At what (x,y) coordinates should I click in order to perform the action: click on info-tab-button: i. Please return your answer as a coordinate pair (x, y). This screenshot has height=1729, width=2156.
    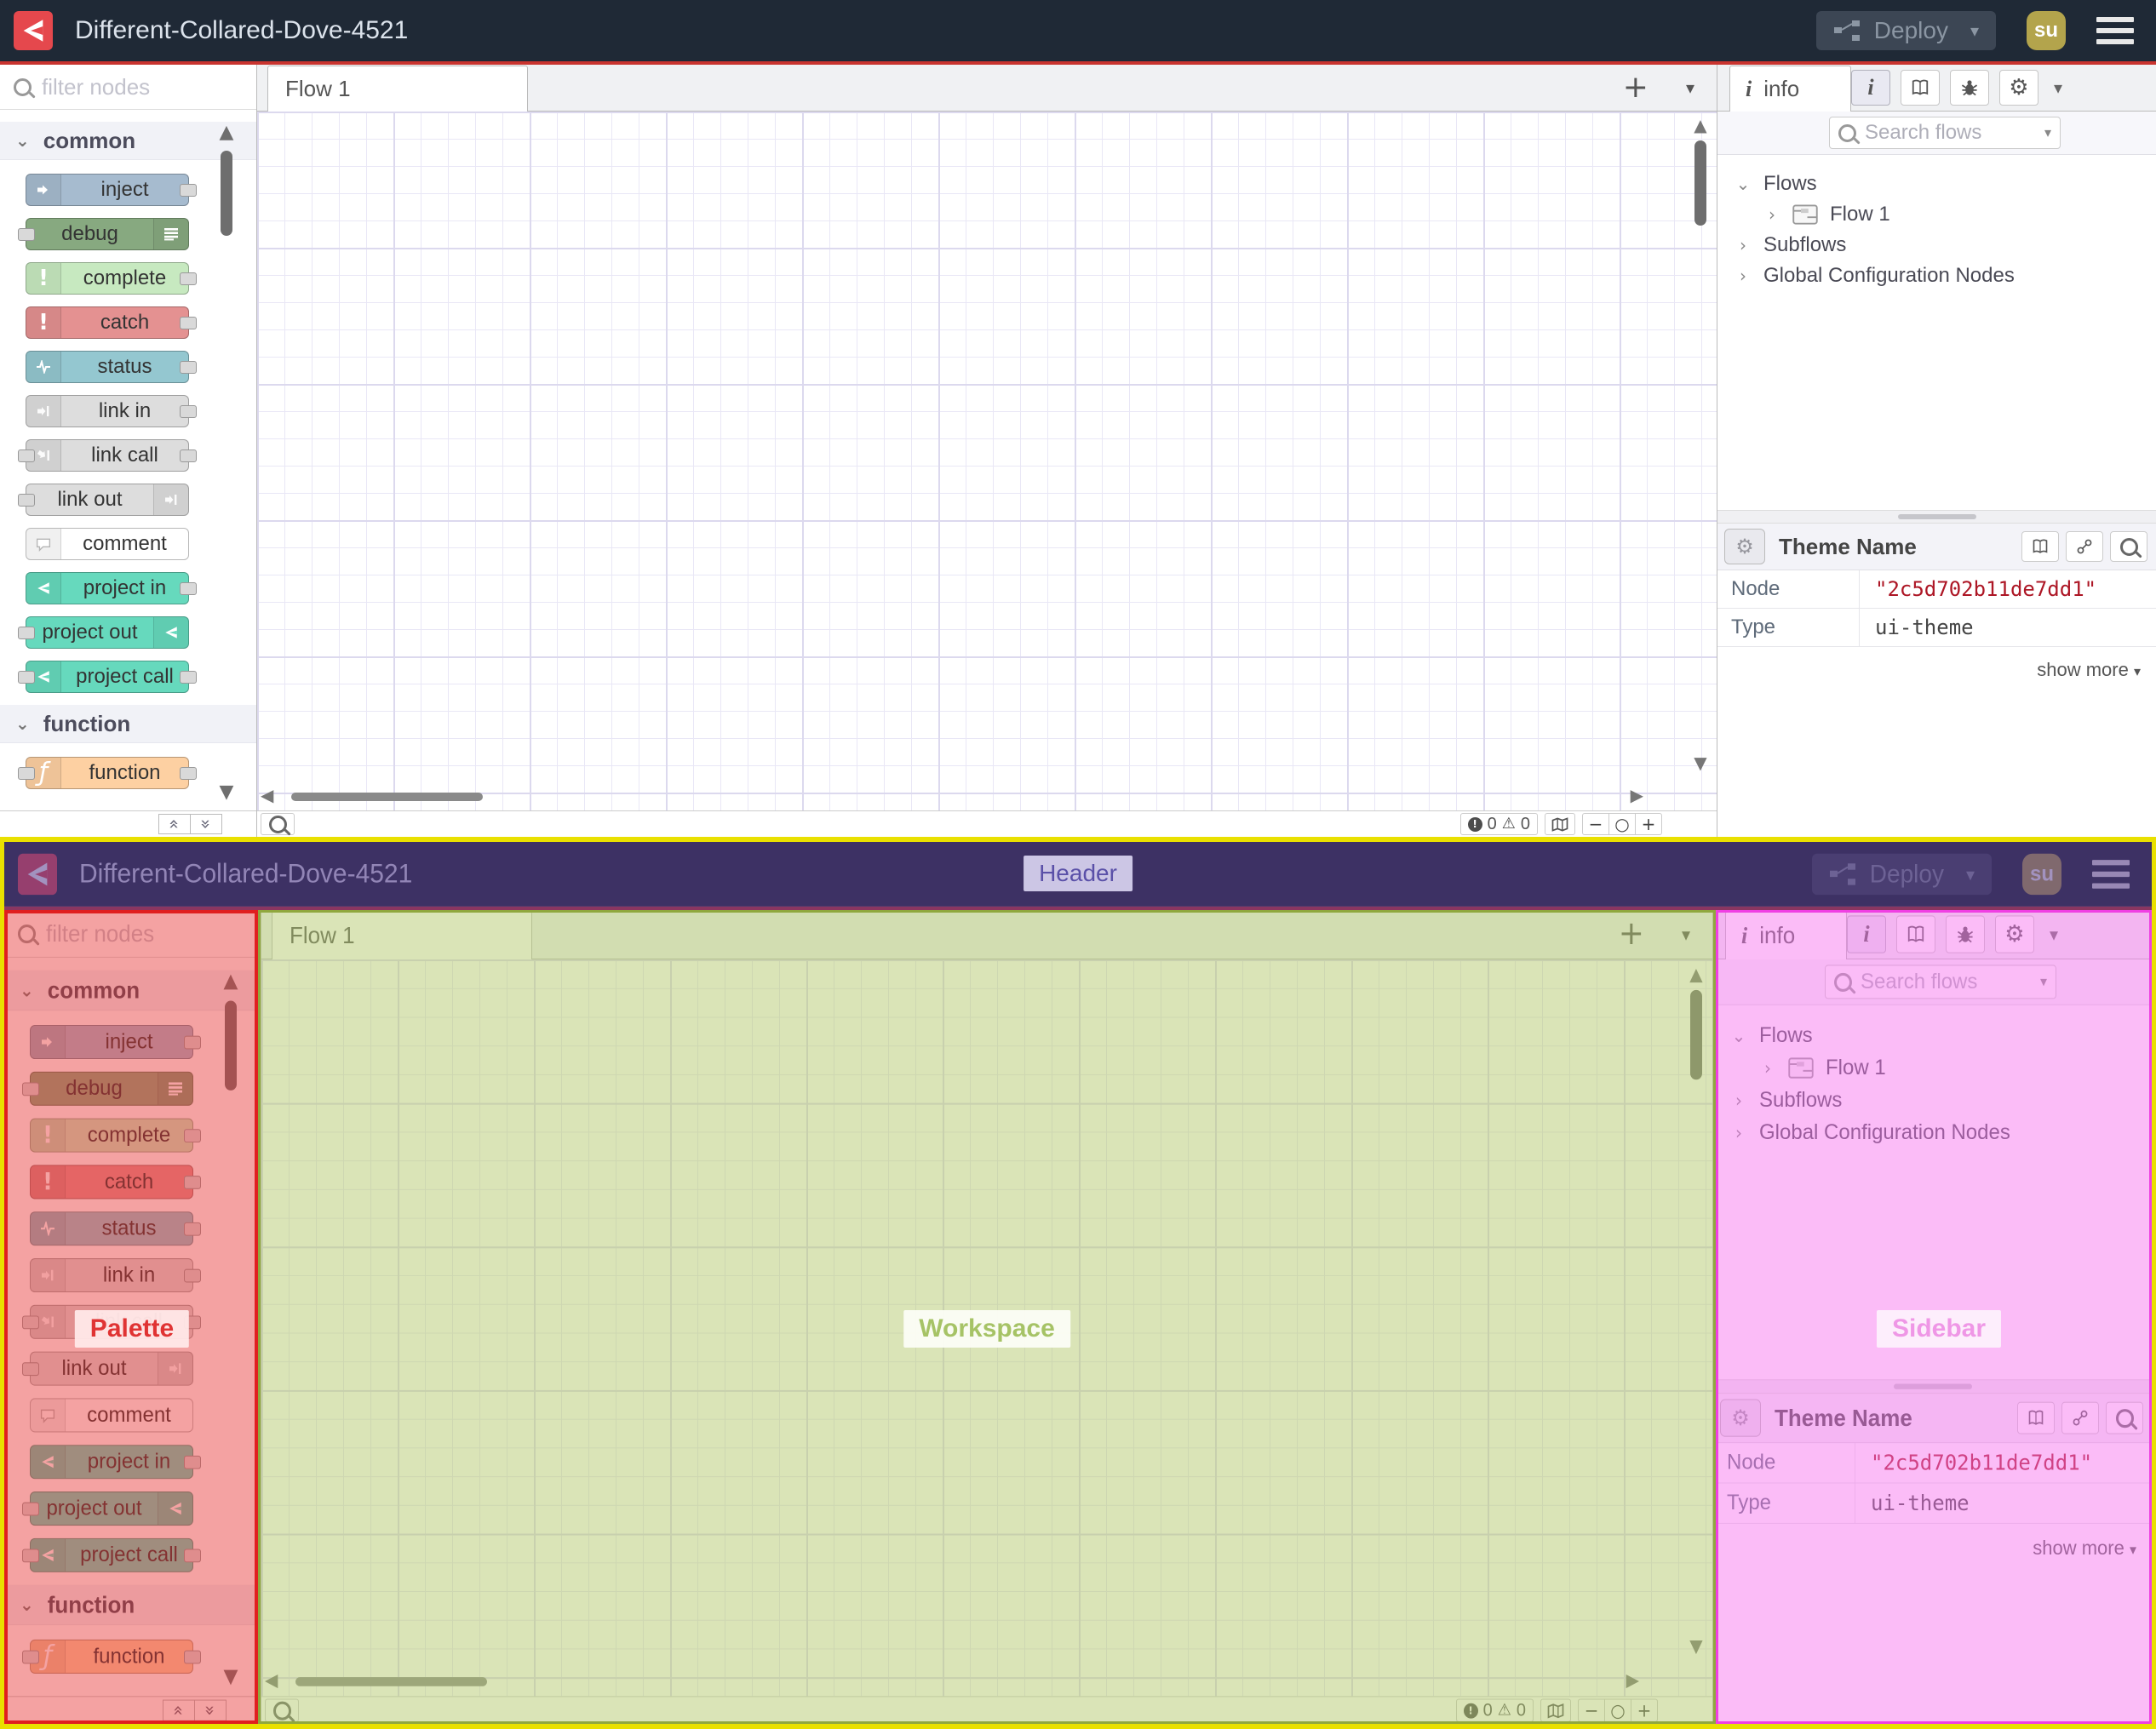
    Looking at the image, I should click on (1866, 934).